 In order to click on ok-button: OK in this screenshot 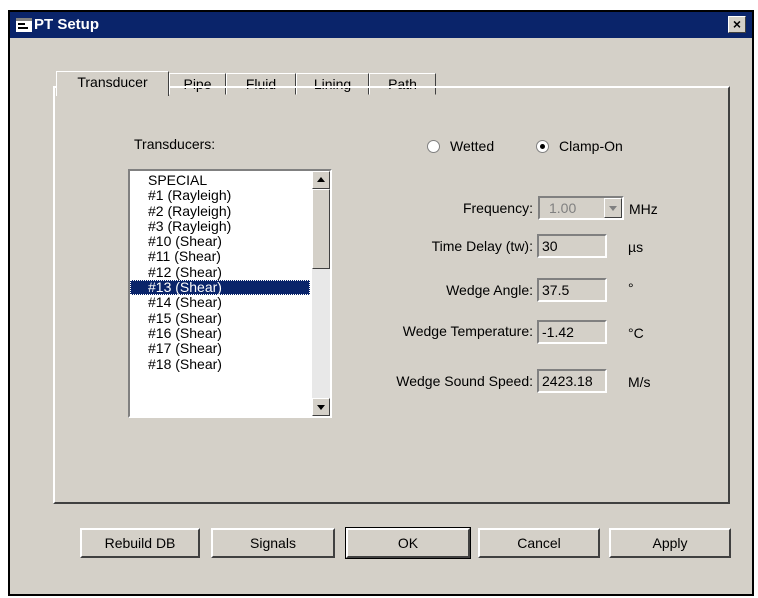, I will do `click(408, 543)`.